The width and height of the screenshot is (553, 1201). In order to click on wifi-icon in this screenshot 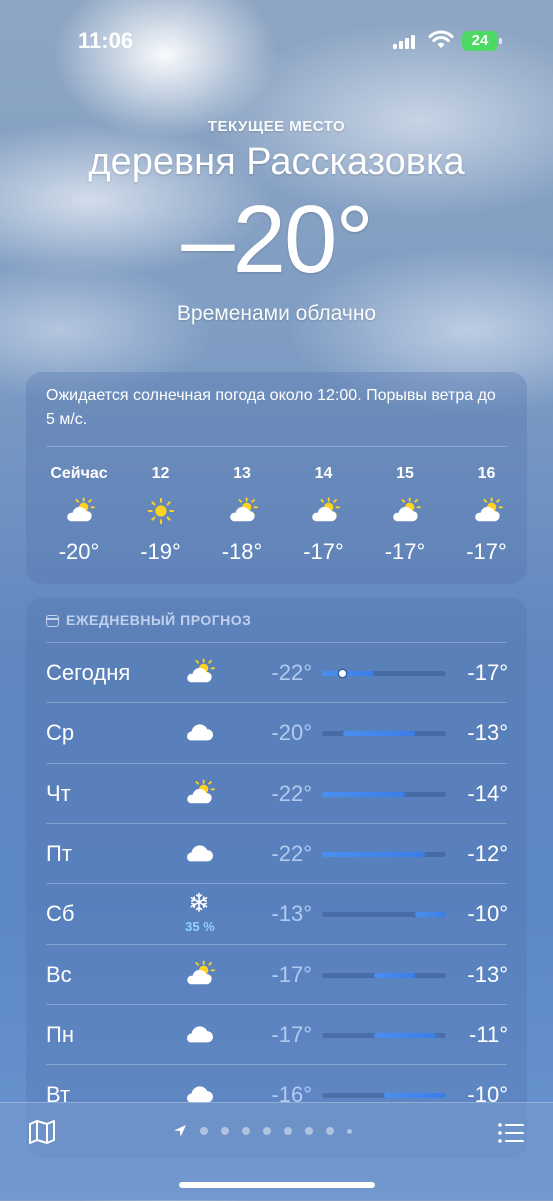, I will do `click(441, 39)`.